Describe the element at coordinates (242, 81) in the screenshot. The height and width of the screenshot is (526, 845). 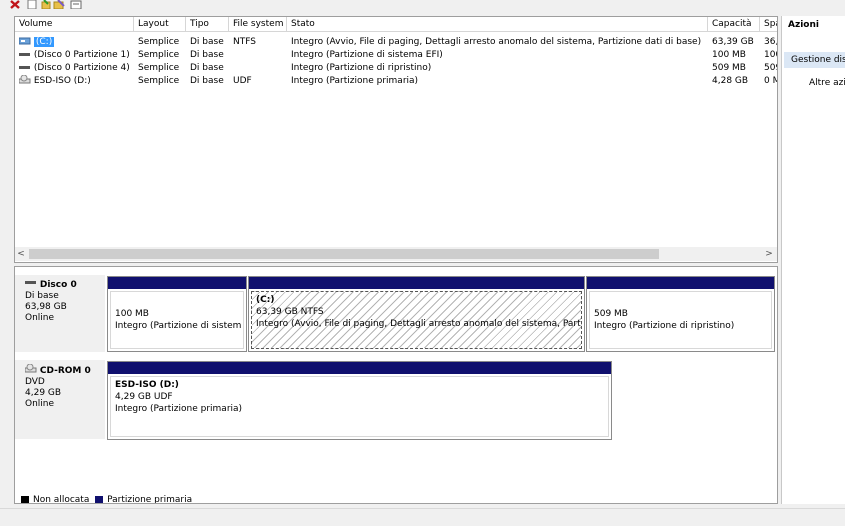
I see `volume-fs: UDF` at that location.